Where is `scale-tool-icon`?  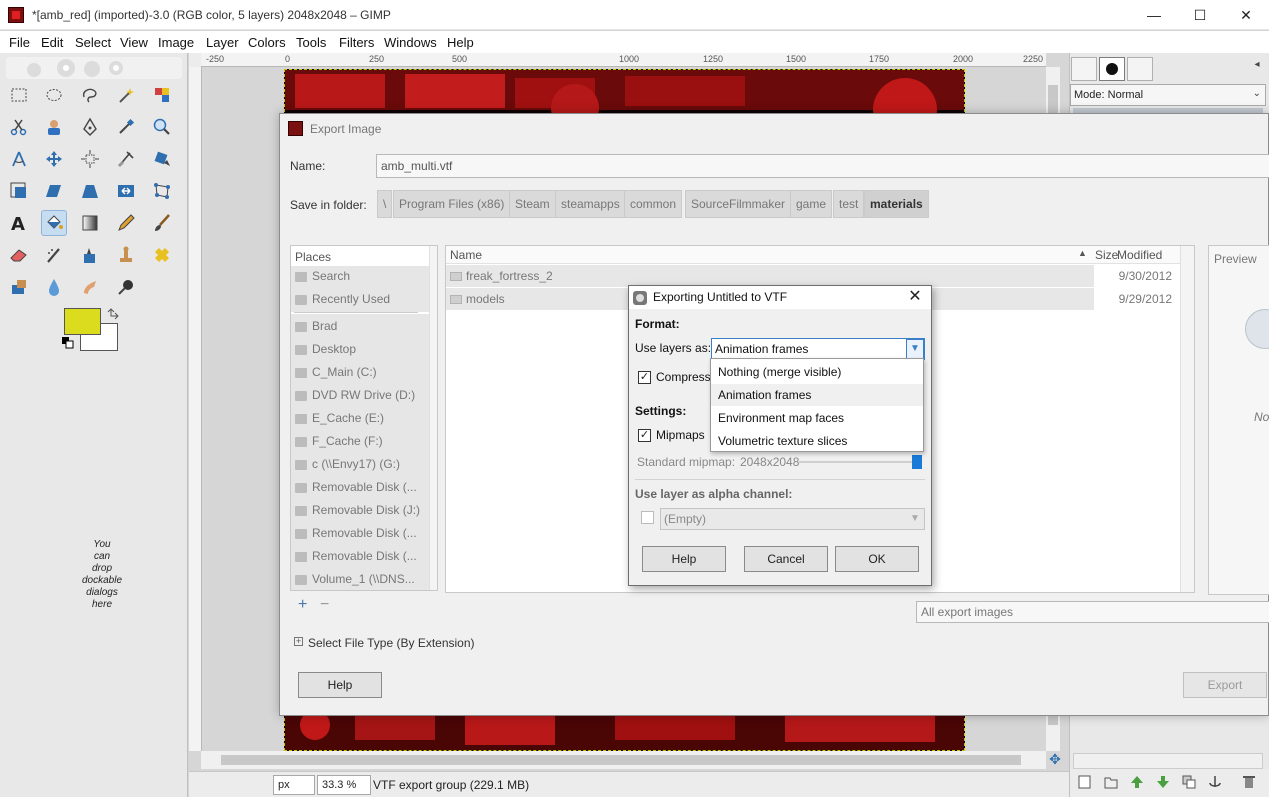
scale-tool-icon is located at coordinates (19, 191).